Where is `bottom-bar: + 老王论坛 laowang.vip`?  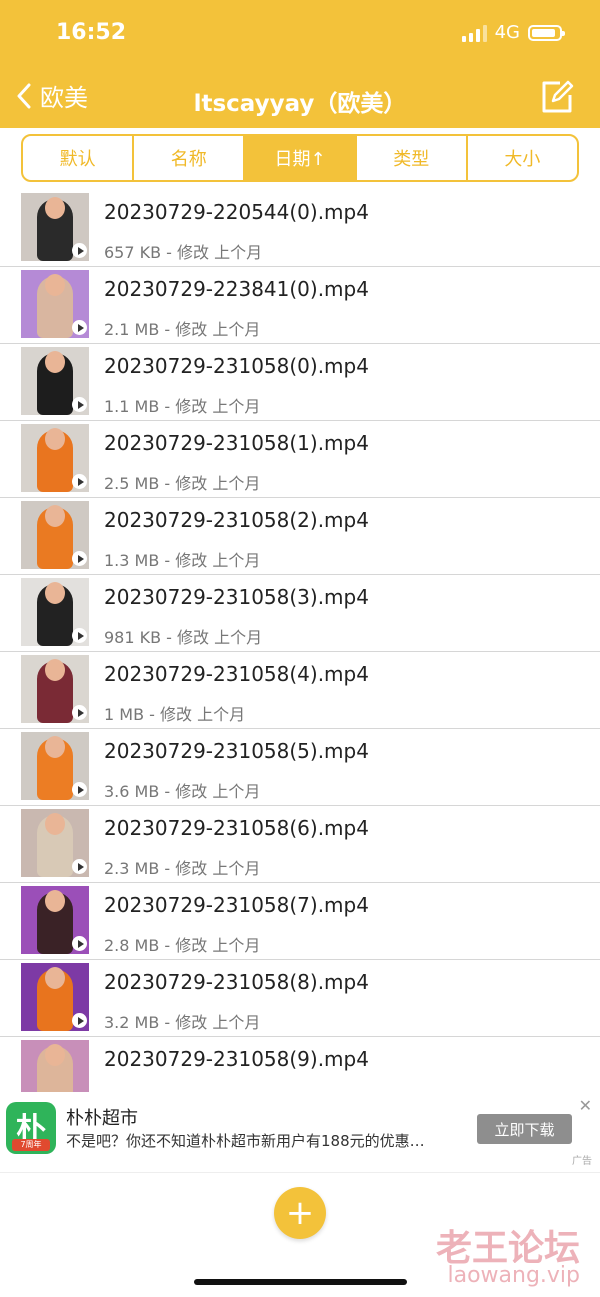 bottom-bar: + 老王论坛 laowang.vip is located at coordinates (300, 1234).